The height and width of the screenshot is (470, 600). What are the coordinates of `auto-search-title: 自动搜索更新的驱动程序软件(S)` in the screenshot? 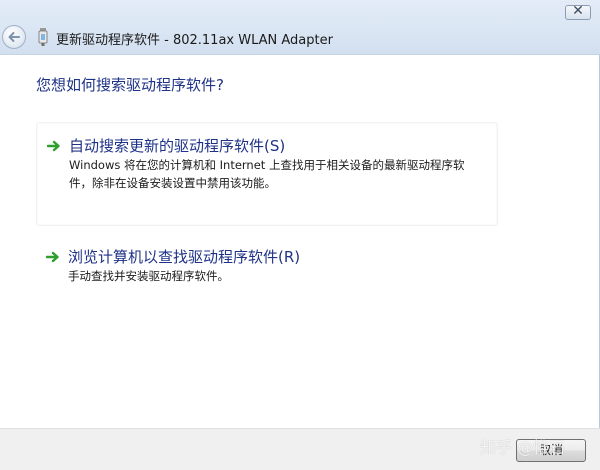 It's located at (177, 145).